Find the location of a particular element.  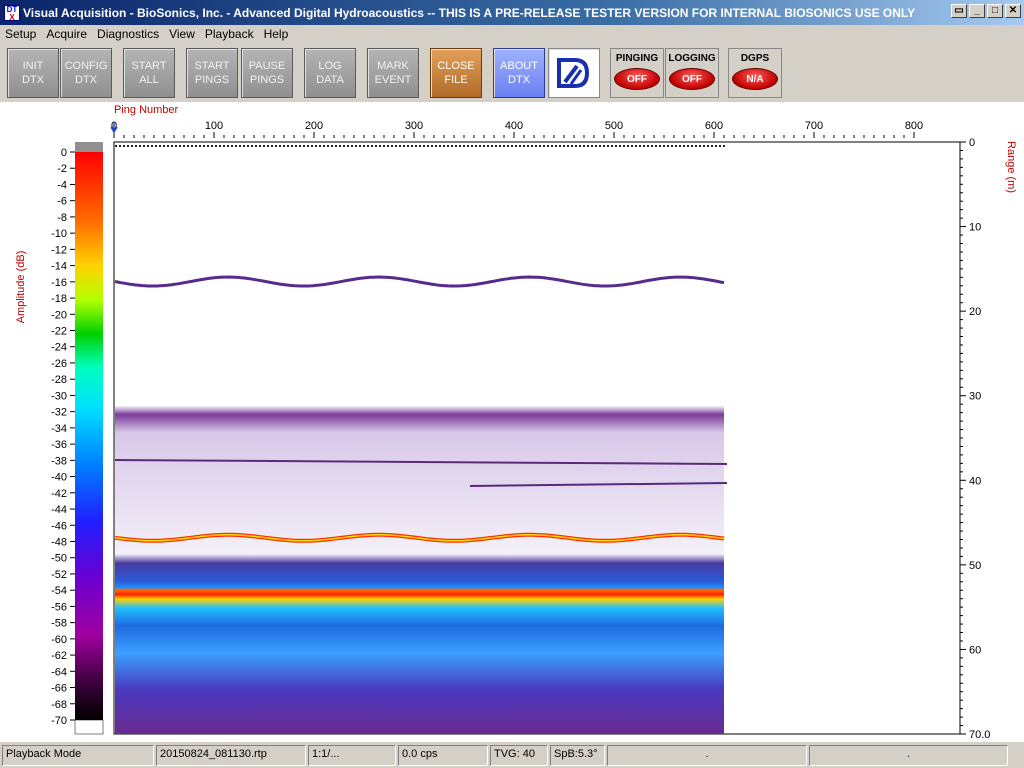

biosonics-logo-button is located at coordinates (574, 73).